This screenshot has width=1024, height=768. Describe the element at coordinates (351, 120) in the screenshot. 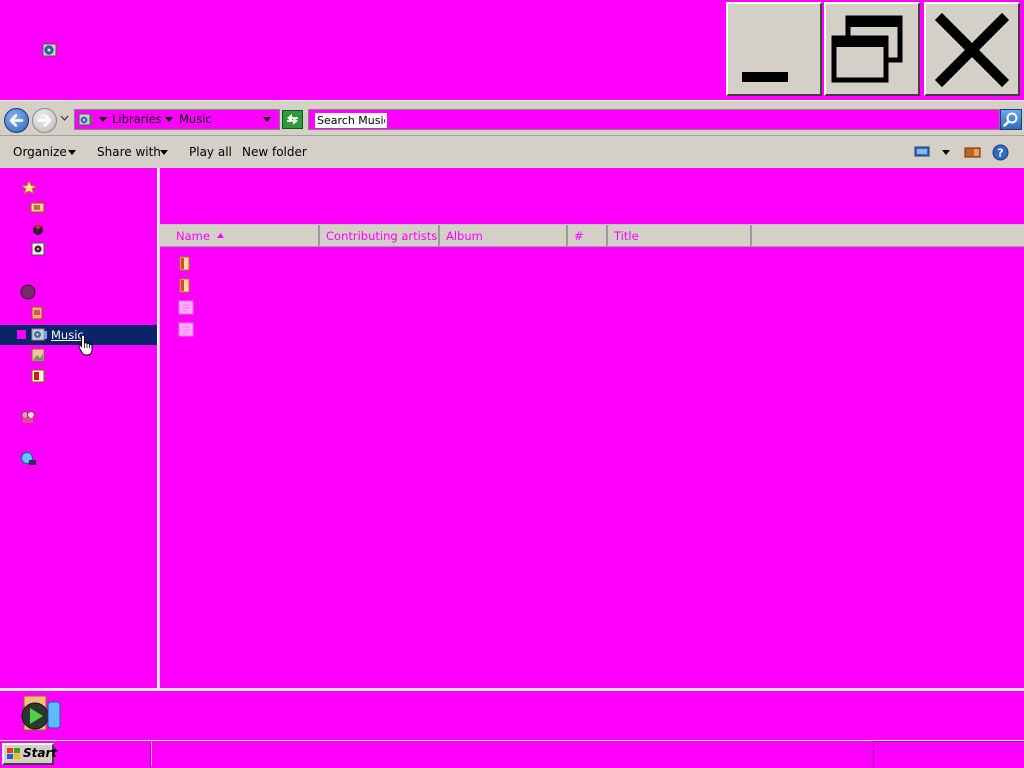

I see `search-input` at that location.